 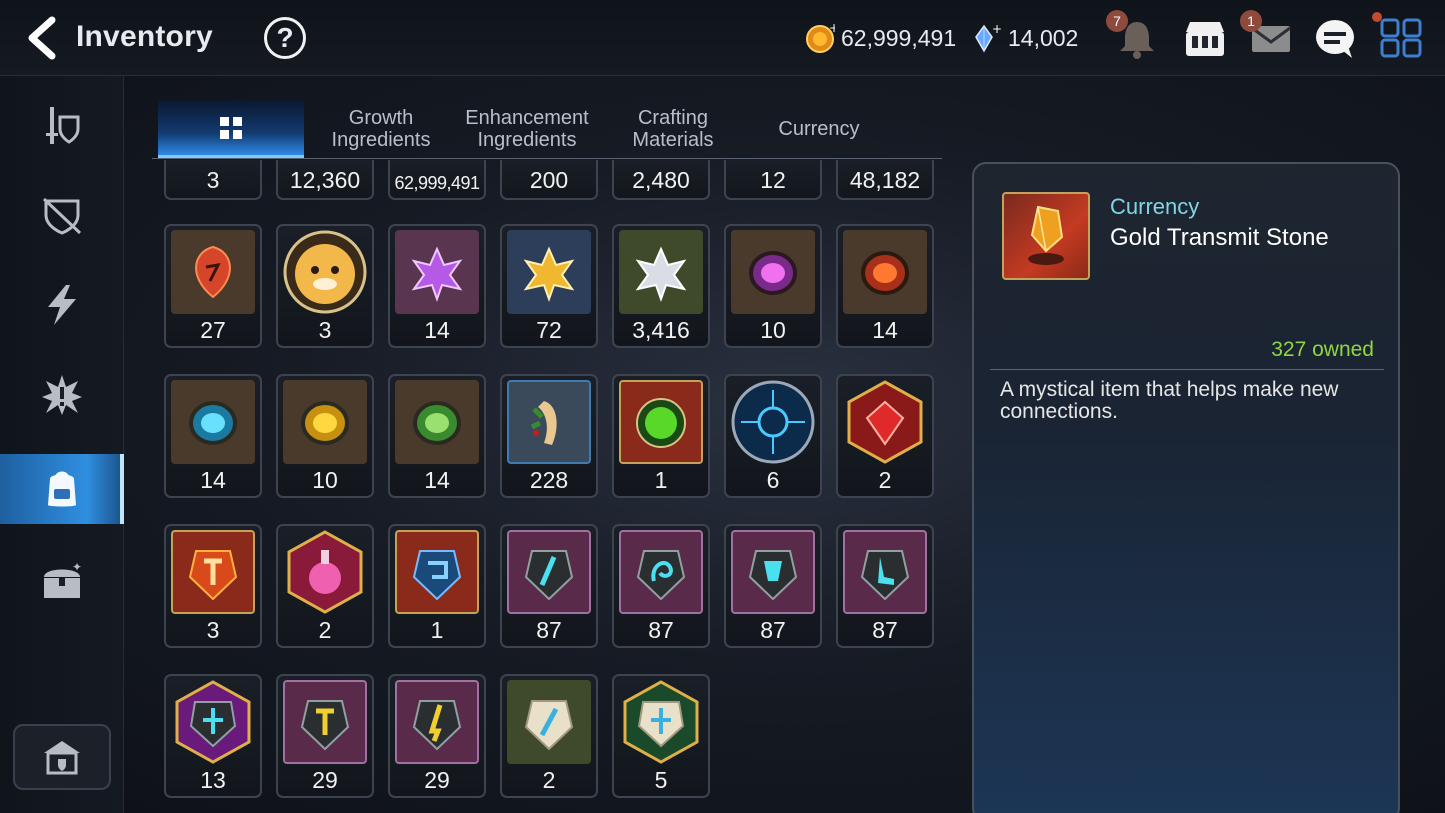 What do you see at coordinates (661, 286) in the screenshot?
I see `item-slot: 3,416` at bounding box center [661, 286].